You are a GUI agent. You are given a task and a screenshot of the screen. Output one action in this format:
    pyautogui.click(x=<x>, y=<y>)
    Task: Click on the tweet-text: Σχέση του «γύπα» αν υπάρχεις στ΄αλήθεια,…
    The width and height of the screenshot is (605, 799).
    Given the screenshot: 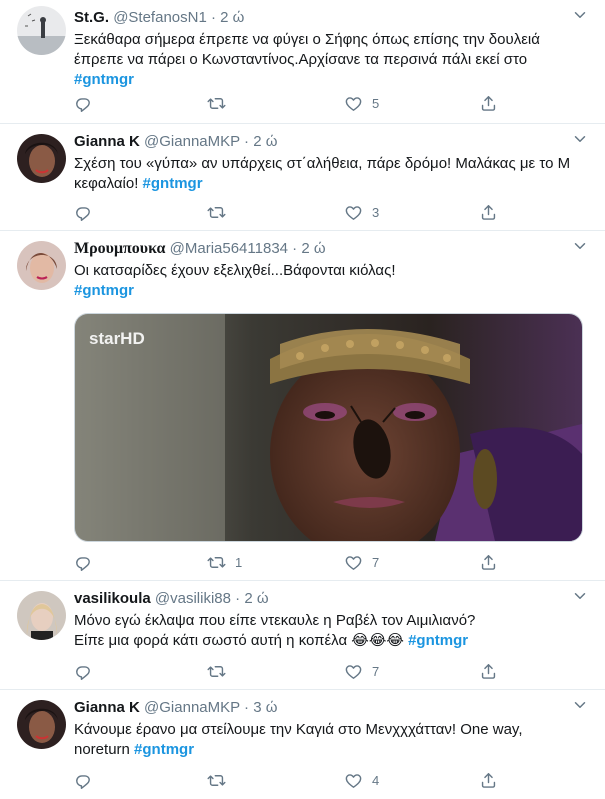 What is the action you would take?
    pyautogui.click(x=327, y=174)
    